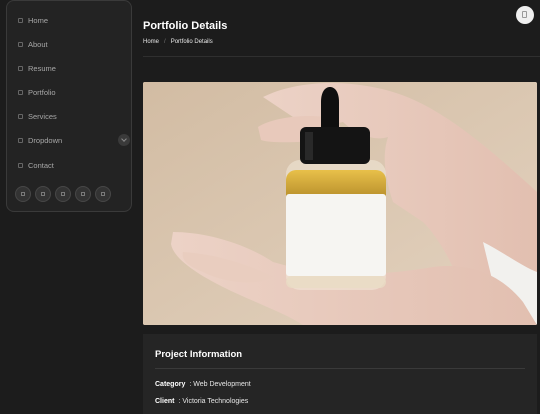  I want to click on sidebar-item-label: About, so click(38, 44).